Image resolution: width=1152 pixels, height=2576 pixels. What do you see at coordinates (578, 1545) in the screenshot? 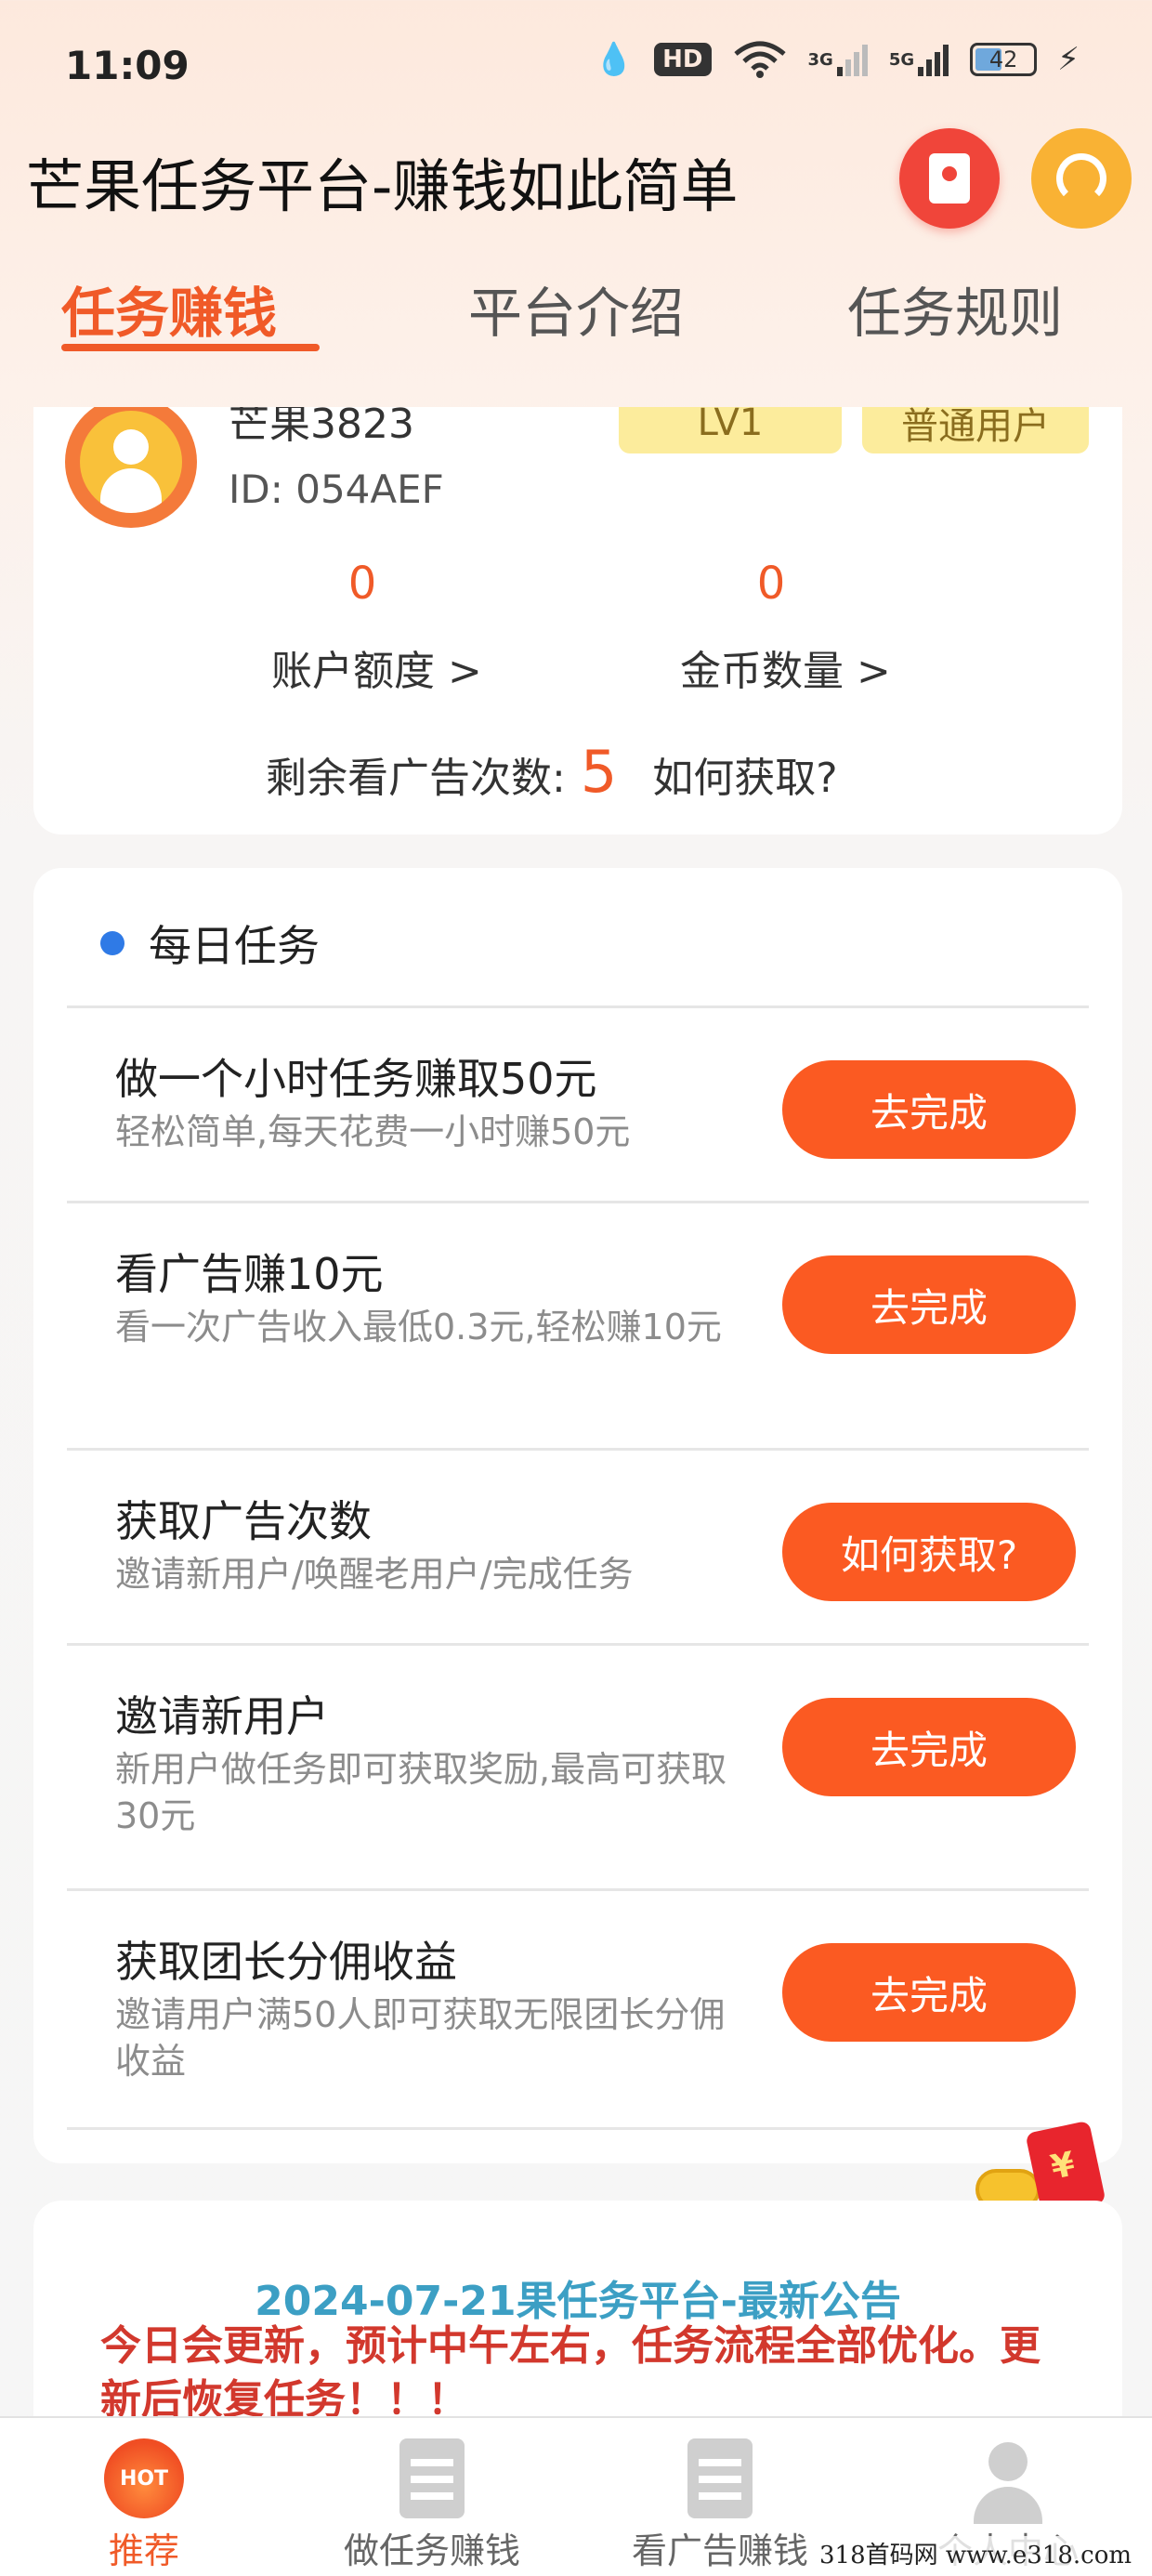
I see `task-row-ad-count: 获取广告次数 邀请新用户/唤醒老用户/完成任务 如何获取?` at bounding box center [578, 1545].